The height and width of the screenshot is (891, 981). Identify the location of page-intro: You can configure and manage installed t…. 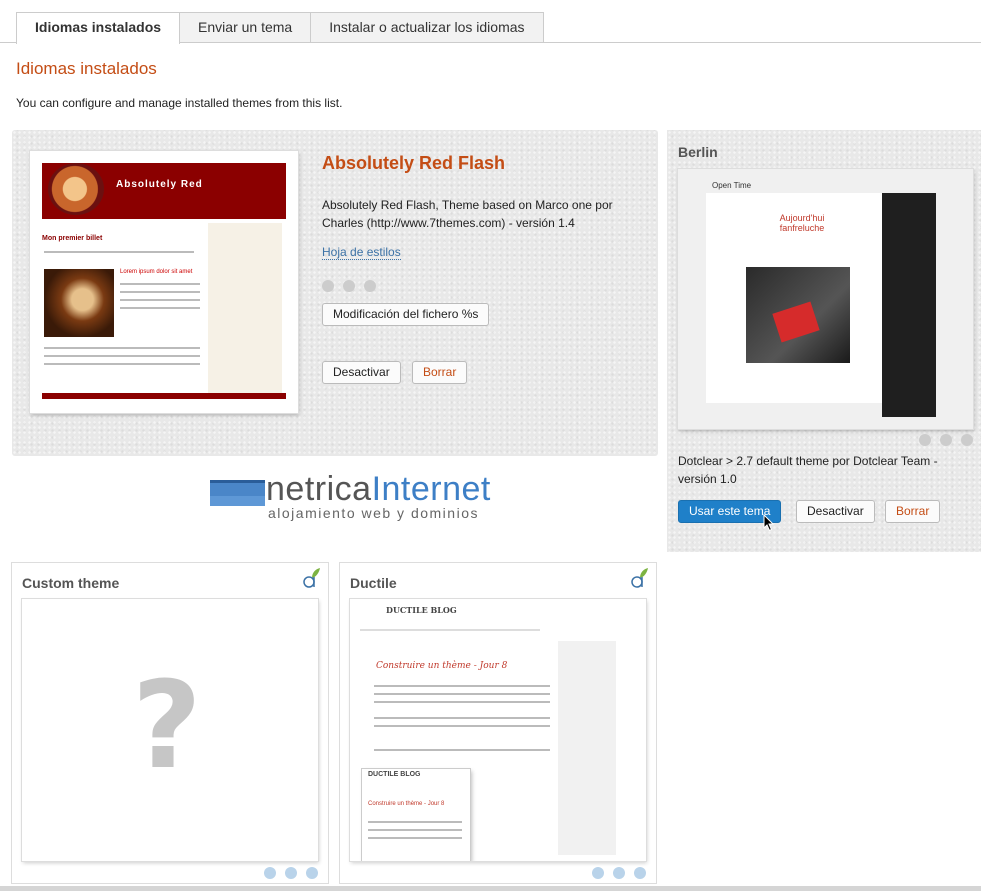
(179, 103).